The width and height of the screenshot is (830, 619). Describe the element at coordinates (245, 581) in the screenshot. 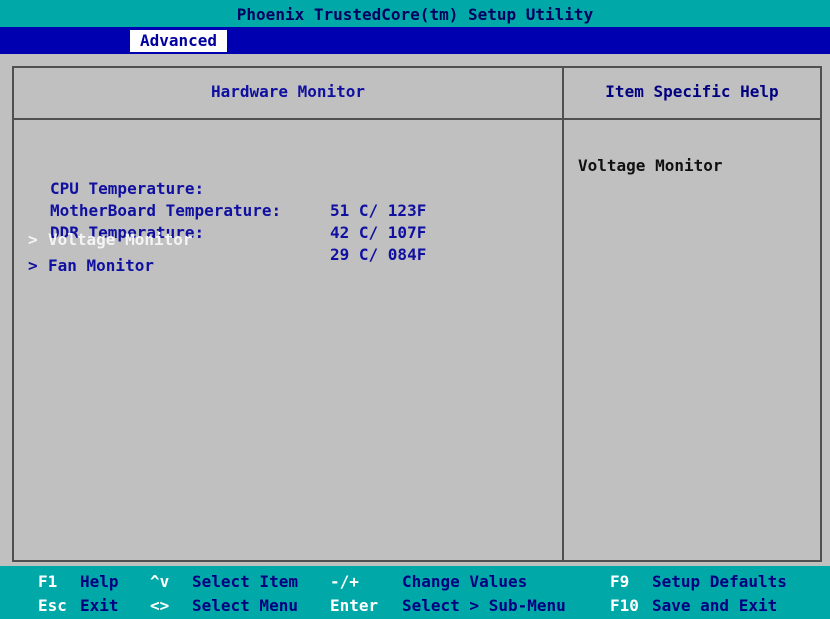

I see `key-desc: Select Item` at that location.